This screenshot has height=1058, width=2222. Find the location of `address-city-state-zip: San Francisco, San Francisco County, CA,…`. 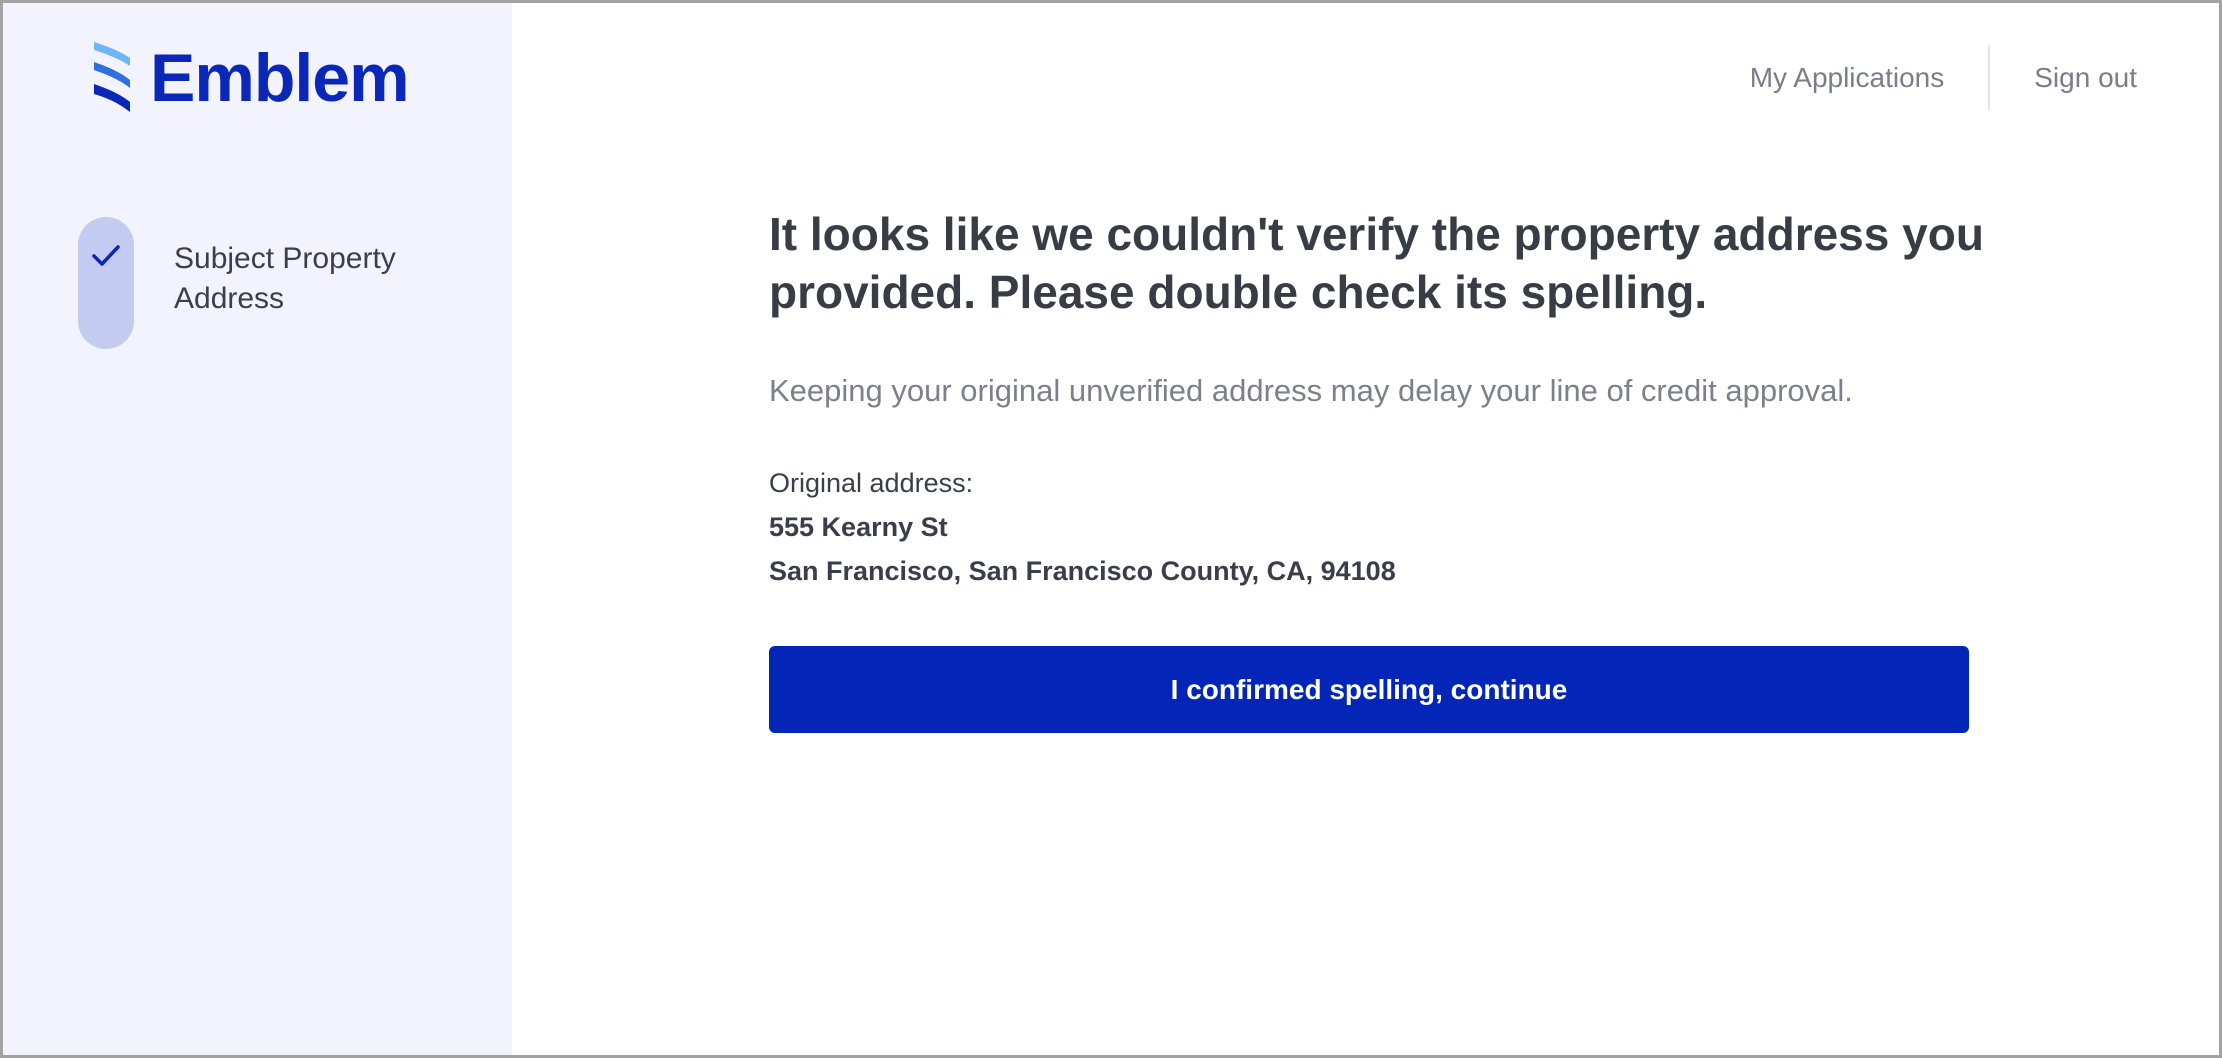

address-city-state-zip: San Francisco, San Francisco County, CA,… is located at coordinates (1082, 571).